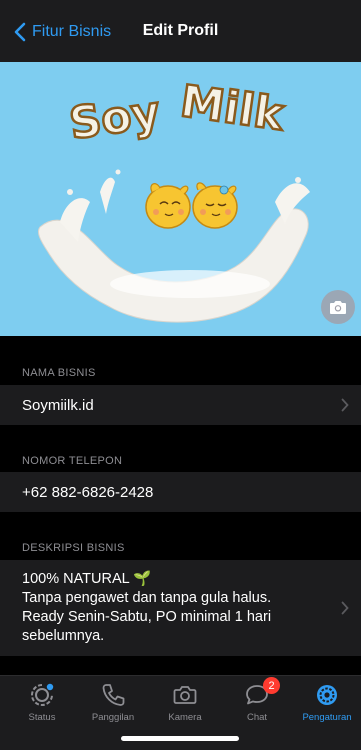 The width and height of the screenshot is (361, 750). What do you see at coordinates (113, 695) in the screenshot?
I see `phone-icon` at bounding box center [113, 695].